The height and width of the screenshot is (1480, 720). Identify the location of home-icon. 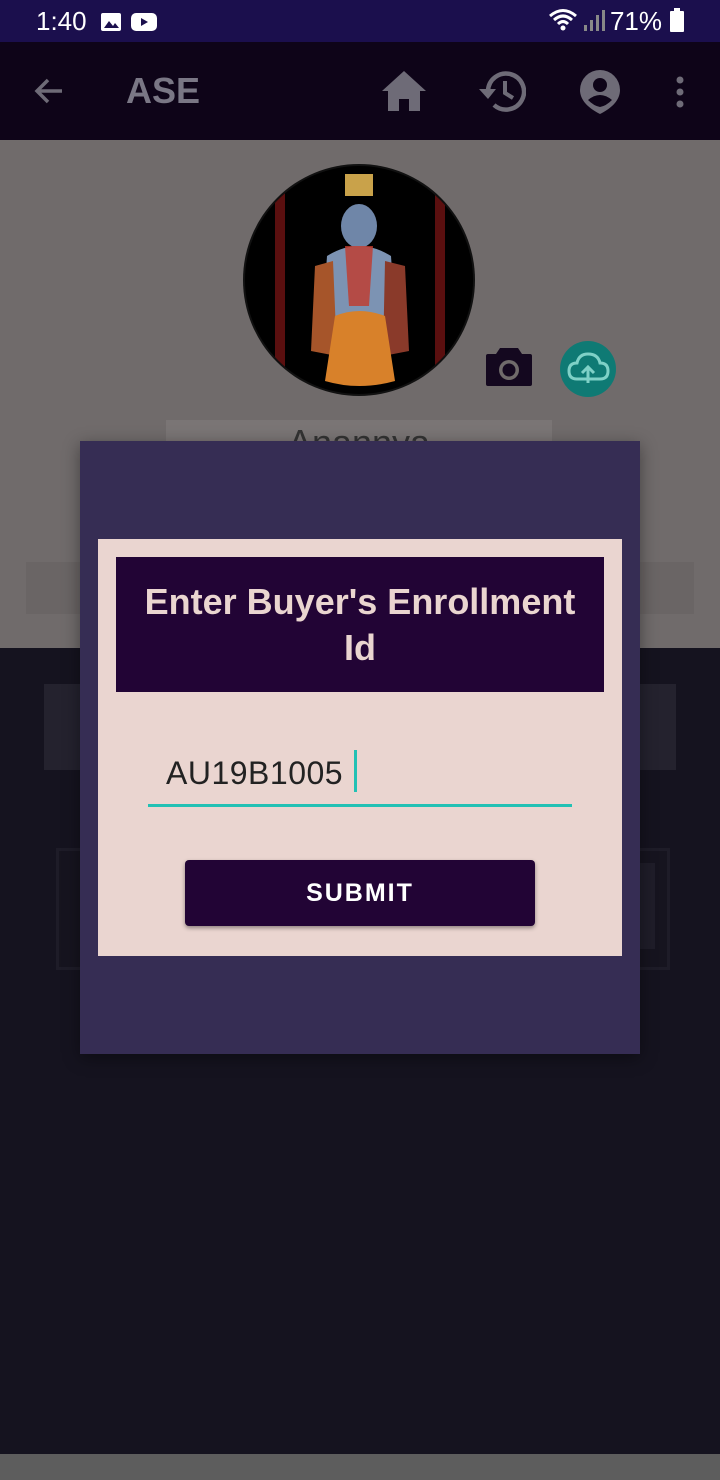
(404, 93).